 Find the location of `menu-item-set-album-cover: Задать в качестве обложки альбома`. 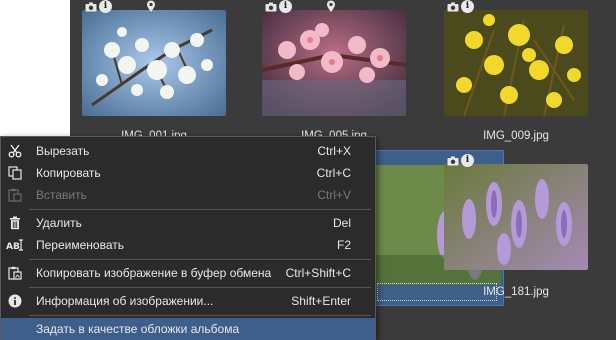

menu-item-set-album-cover: Задать в качестве обложки альбома is located at coordinates (188, 329).